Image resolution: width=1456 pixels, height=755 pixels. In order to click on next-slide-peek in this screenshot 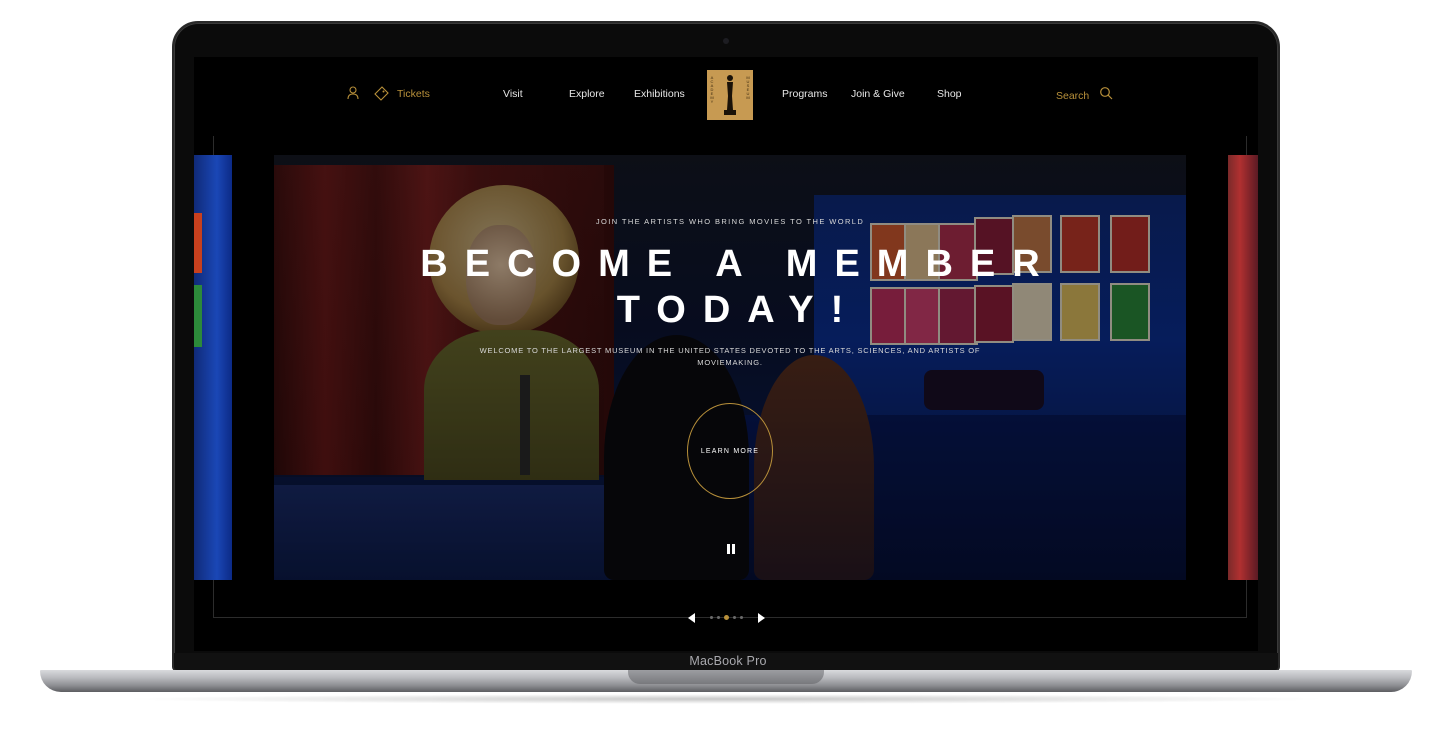, I will do `click(1243, 367)`.